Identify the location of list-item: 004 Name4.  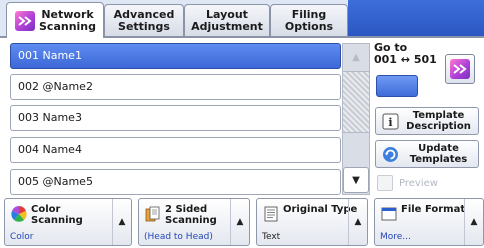
(175, 150).